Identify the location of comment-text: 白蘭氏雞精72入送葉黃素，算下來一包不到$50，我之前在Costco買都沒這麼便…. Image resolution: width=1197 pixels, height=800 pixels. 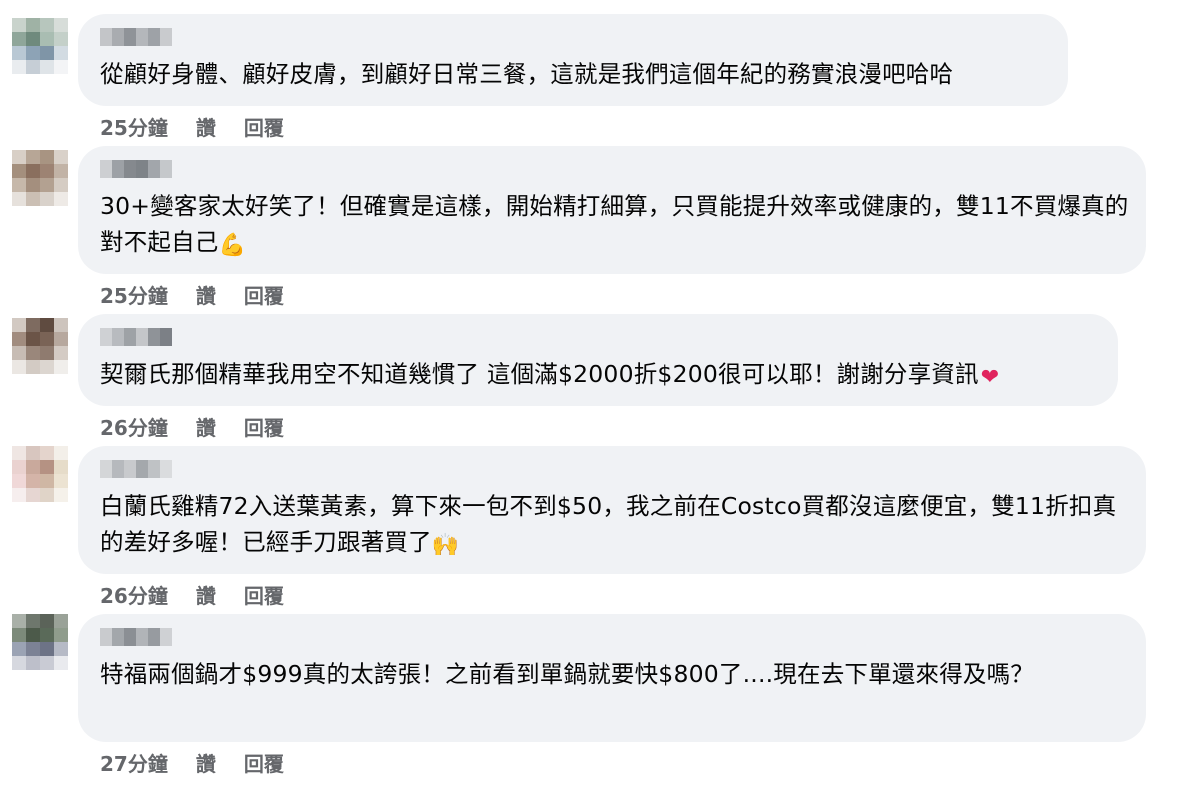
(608, 525).